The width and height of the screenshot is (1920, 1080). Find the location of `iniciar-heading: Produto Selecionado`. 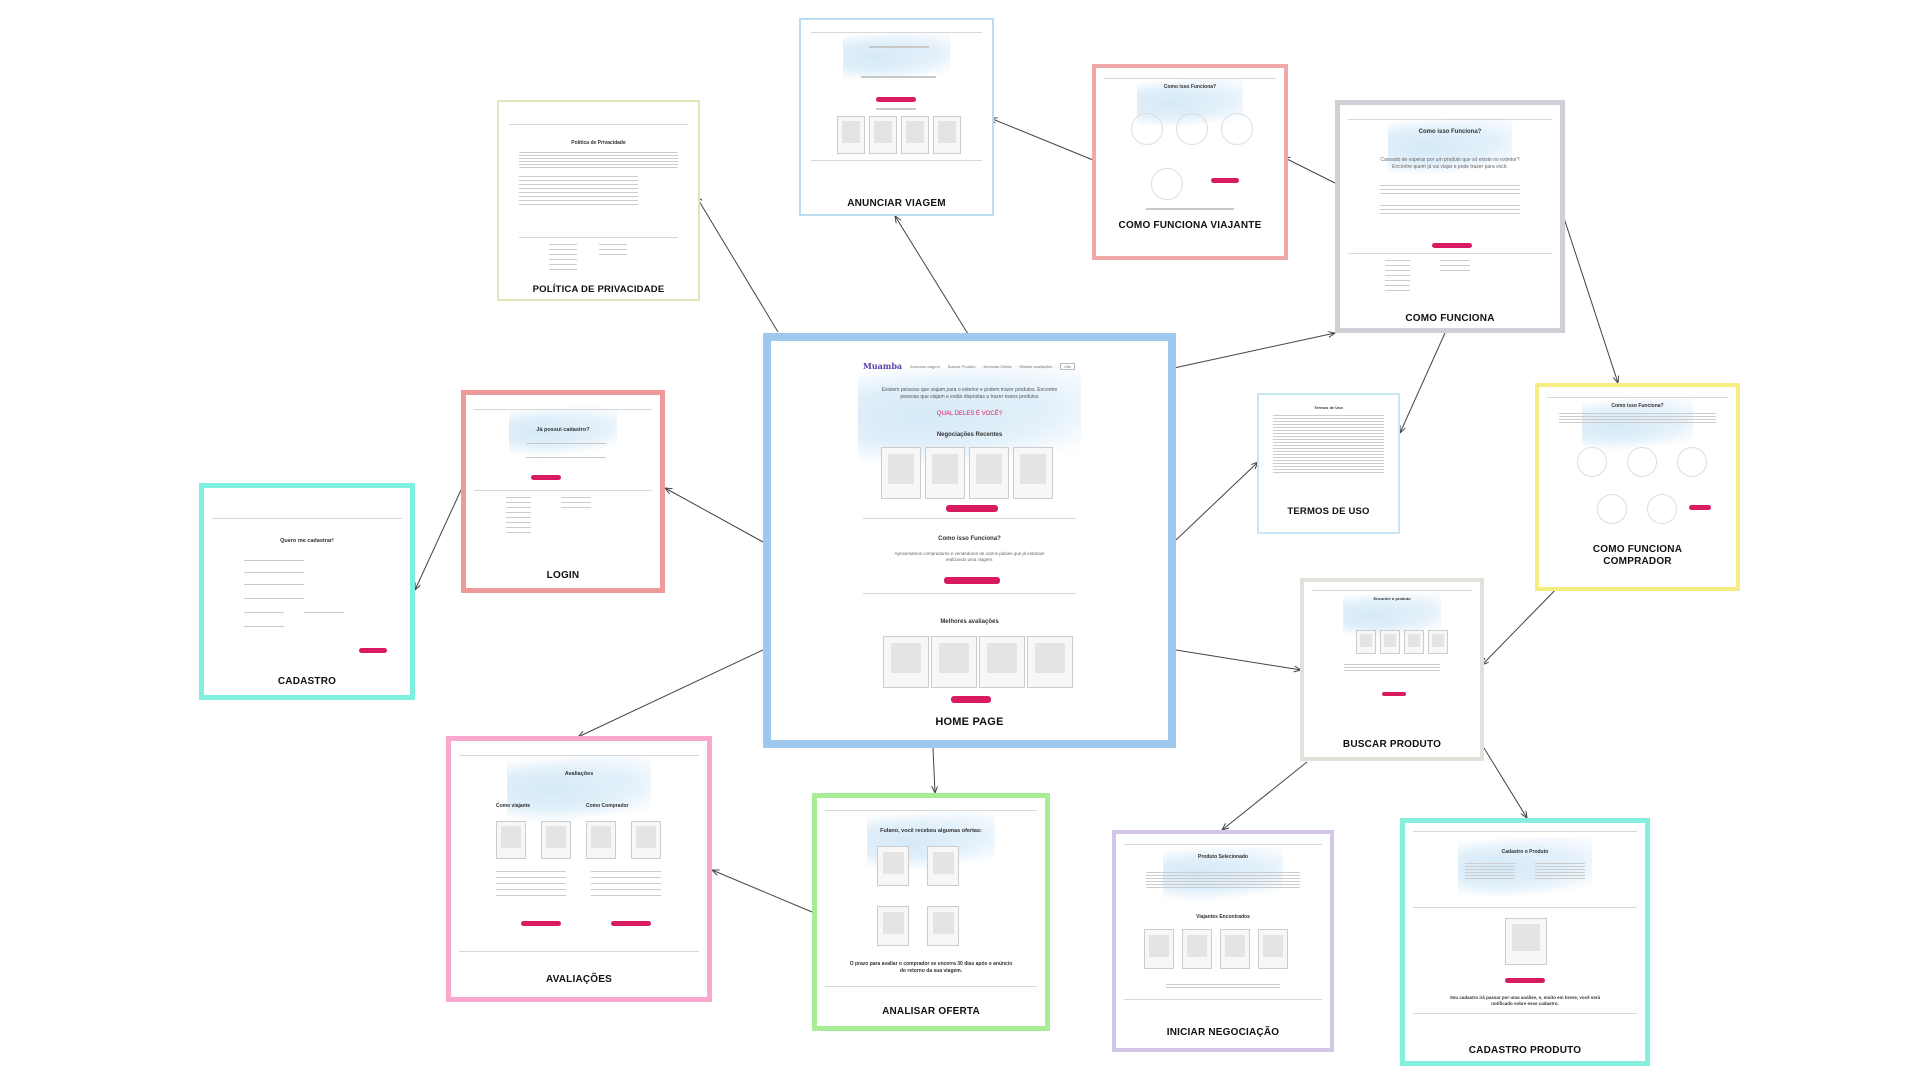

iniciar-heading: Produto Selecionado is located at coordinates (1222, 857).